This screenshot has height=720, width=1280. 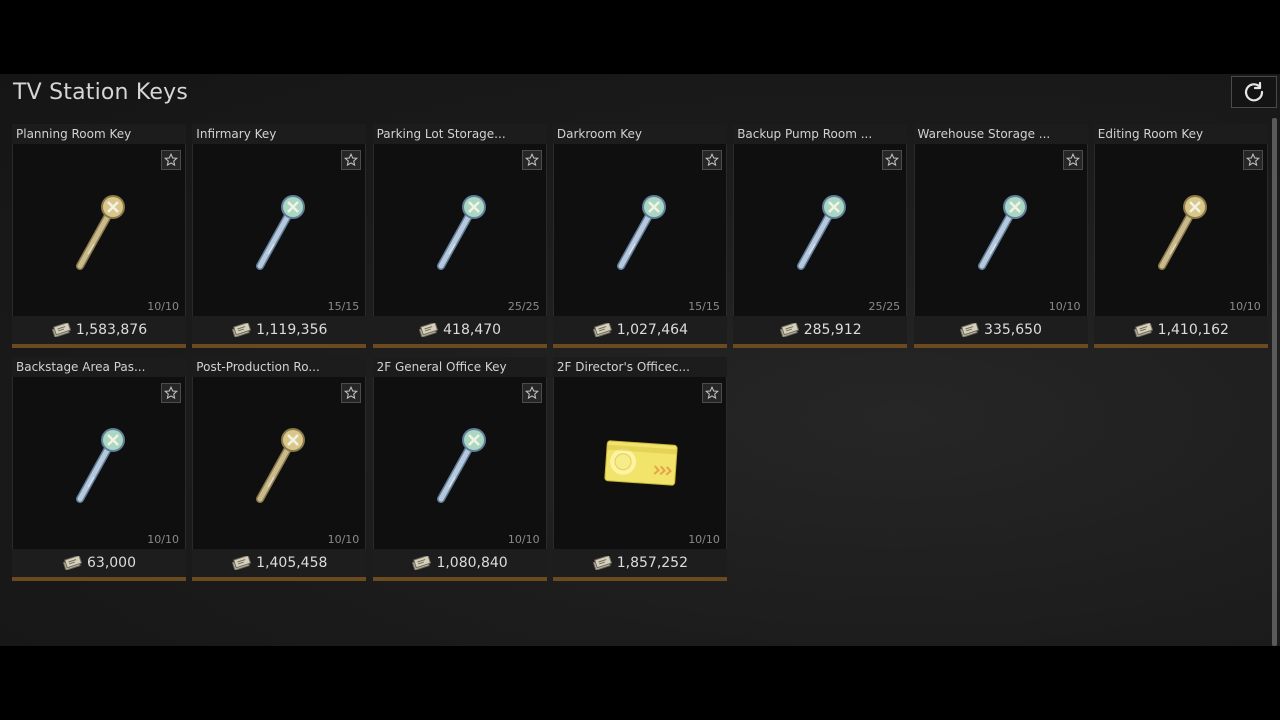 What do you see at coordinates (472, 563) in the screenshot?
I see `price-value: 1,080,840` at bounding box center [472, 563].